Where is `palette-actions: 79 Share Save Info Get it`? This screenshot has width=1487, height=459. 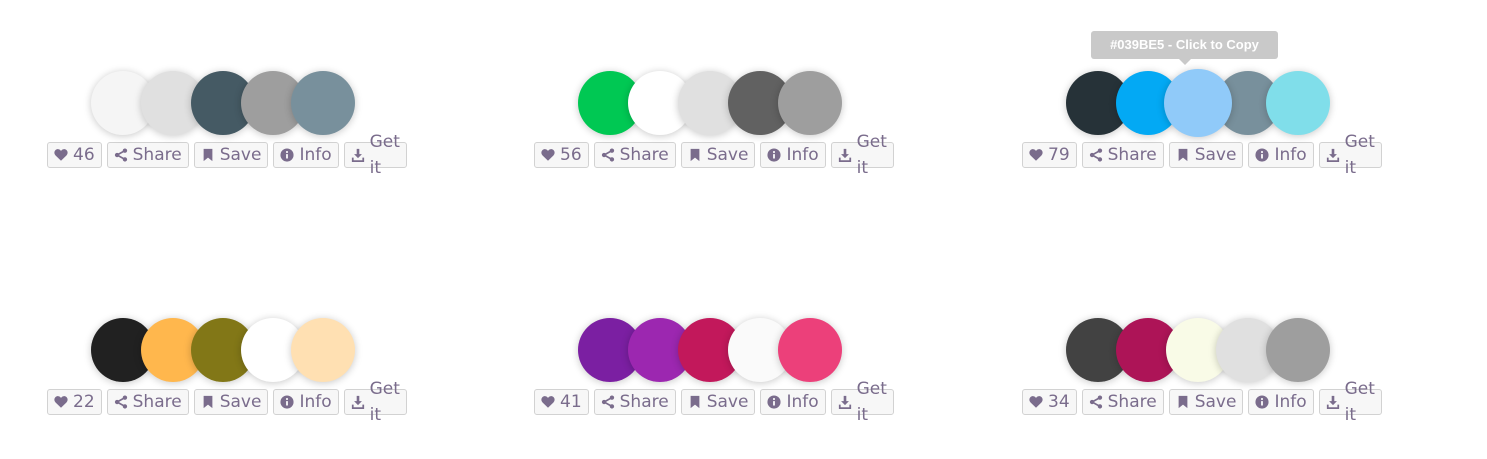
palette-actions: 79 Share Save Info Get it is located at coordinates (1202, 155).